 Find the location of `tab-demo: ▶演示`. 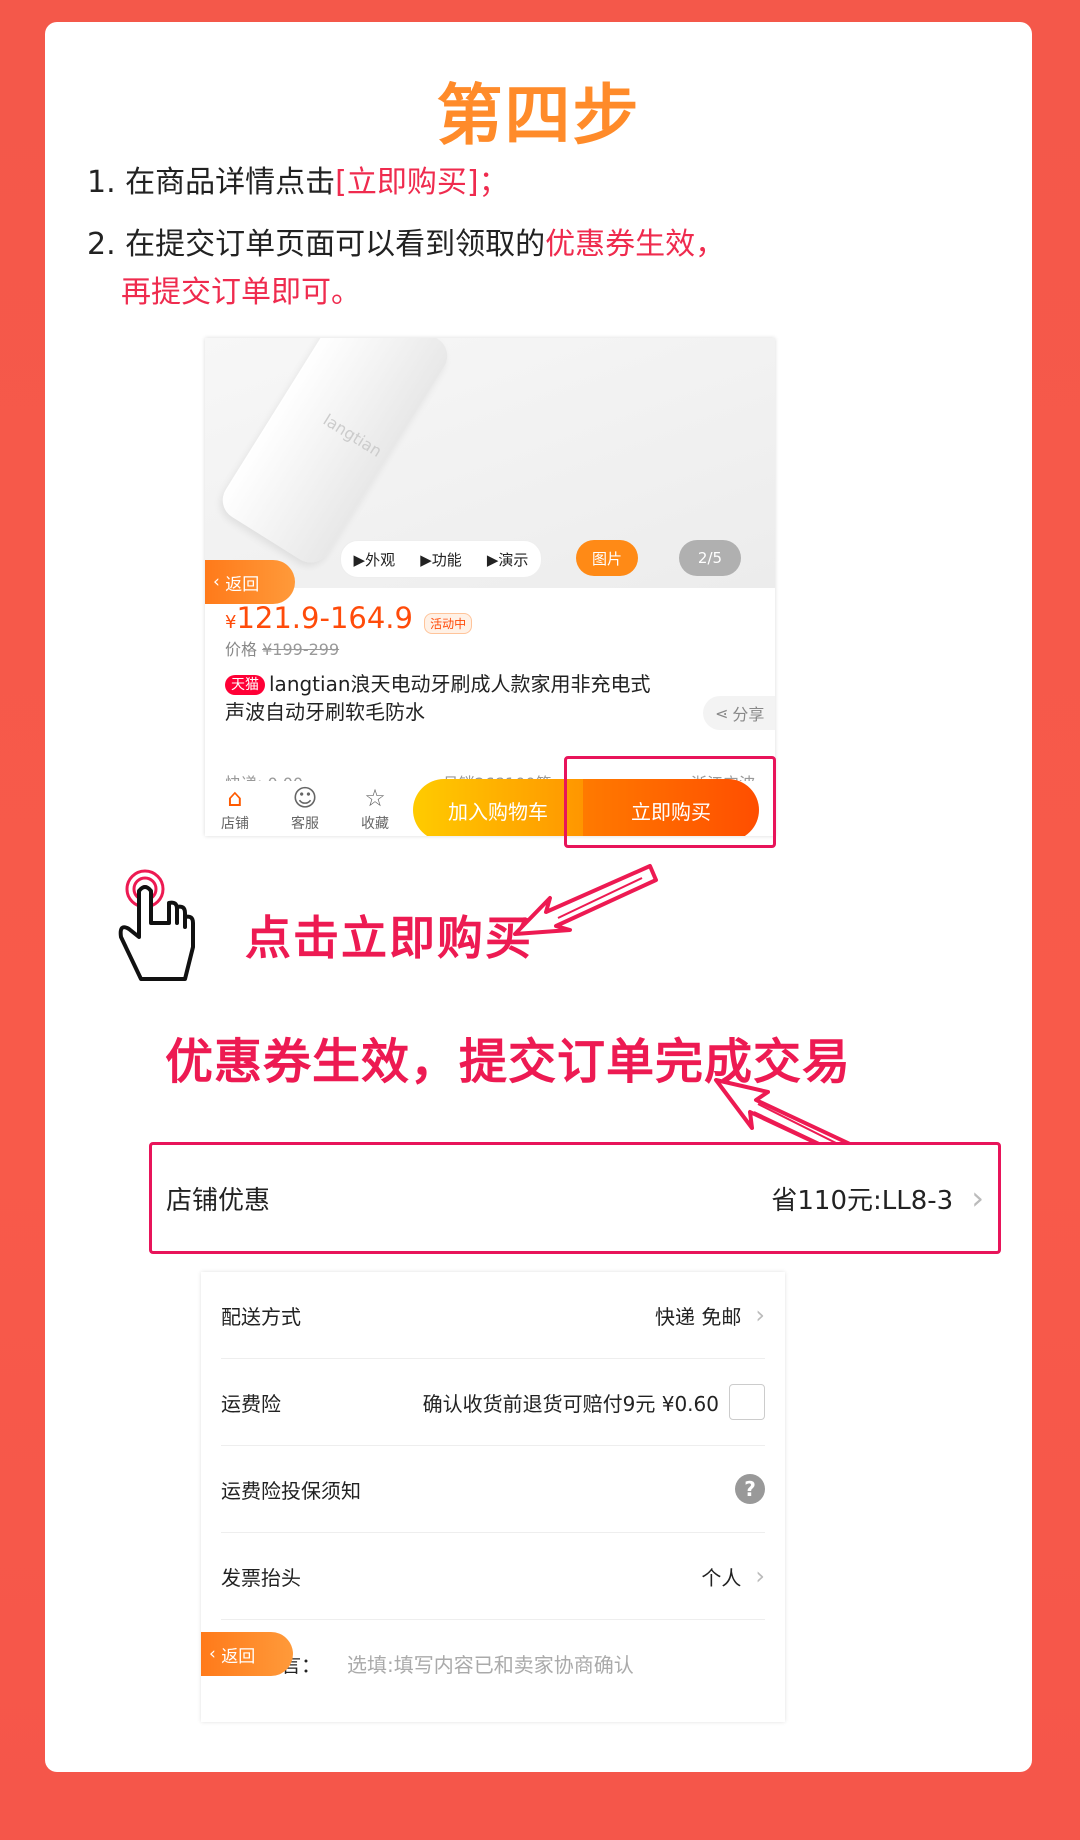

tab-demo: ▶演示 is located at coordinates (508, 559).